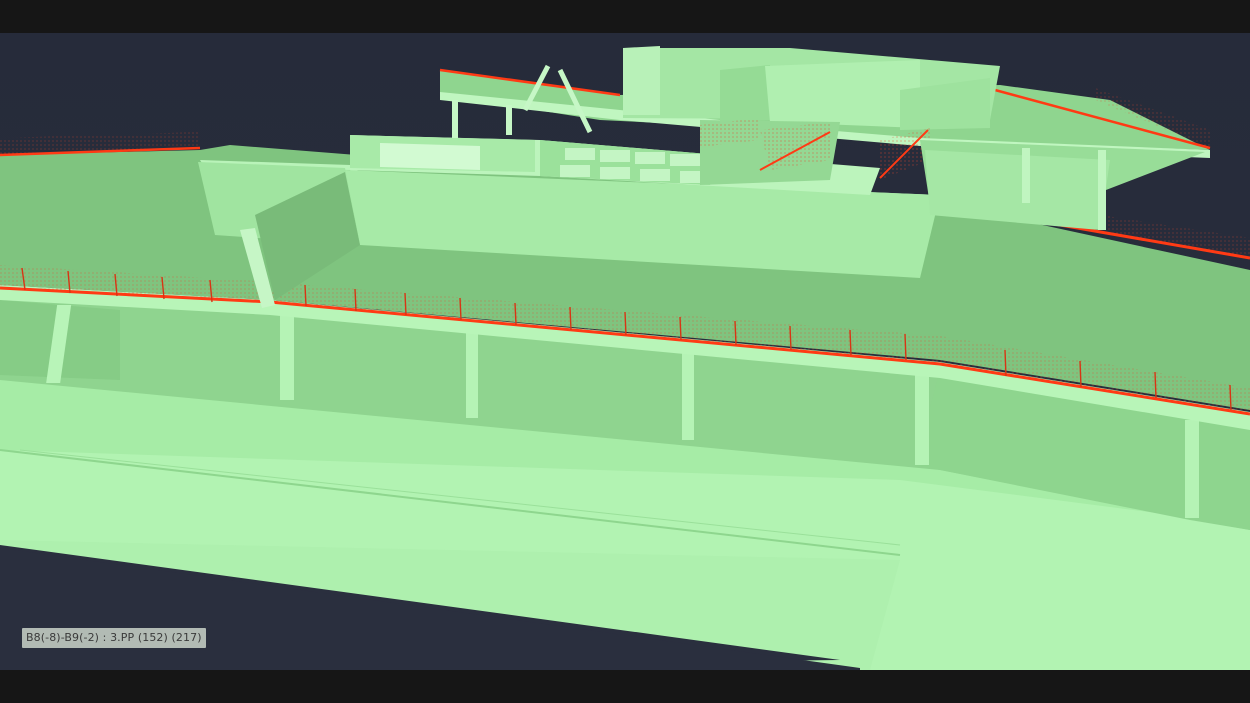 The width and height of the screenshot is (1250, 703). I want to click on letterbox-bottom, so click(625, 686).